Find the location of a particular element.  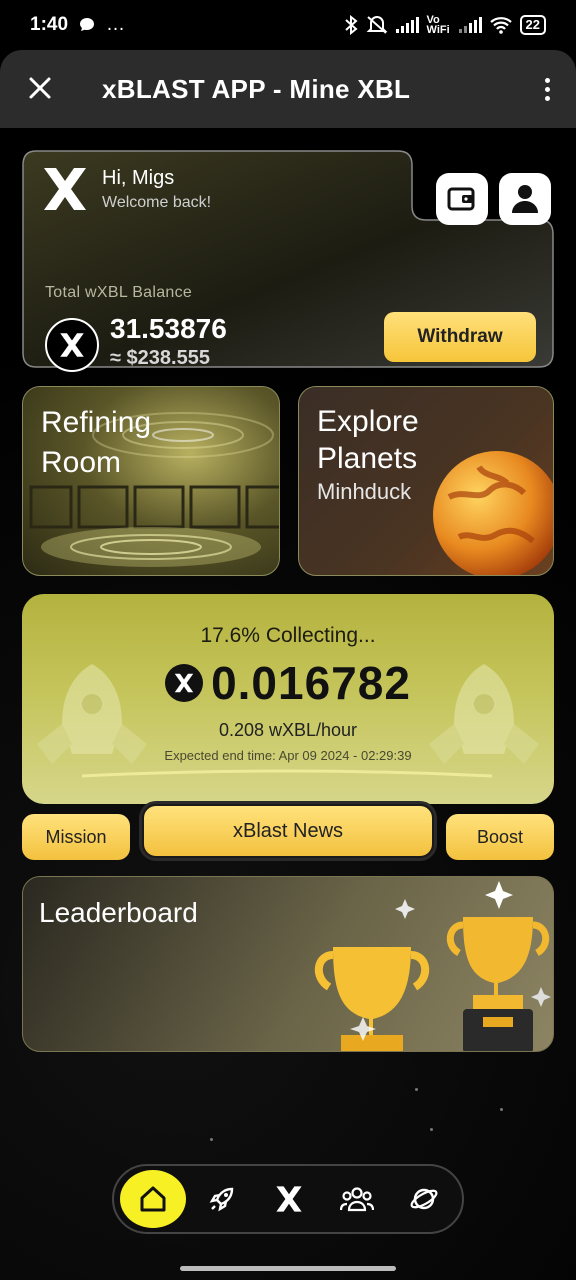

boost-button: Boost is located at coordinates (500, 837).